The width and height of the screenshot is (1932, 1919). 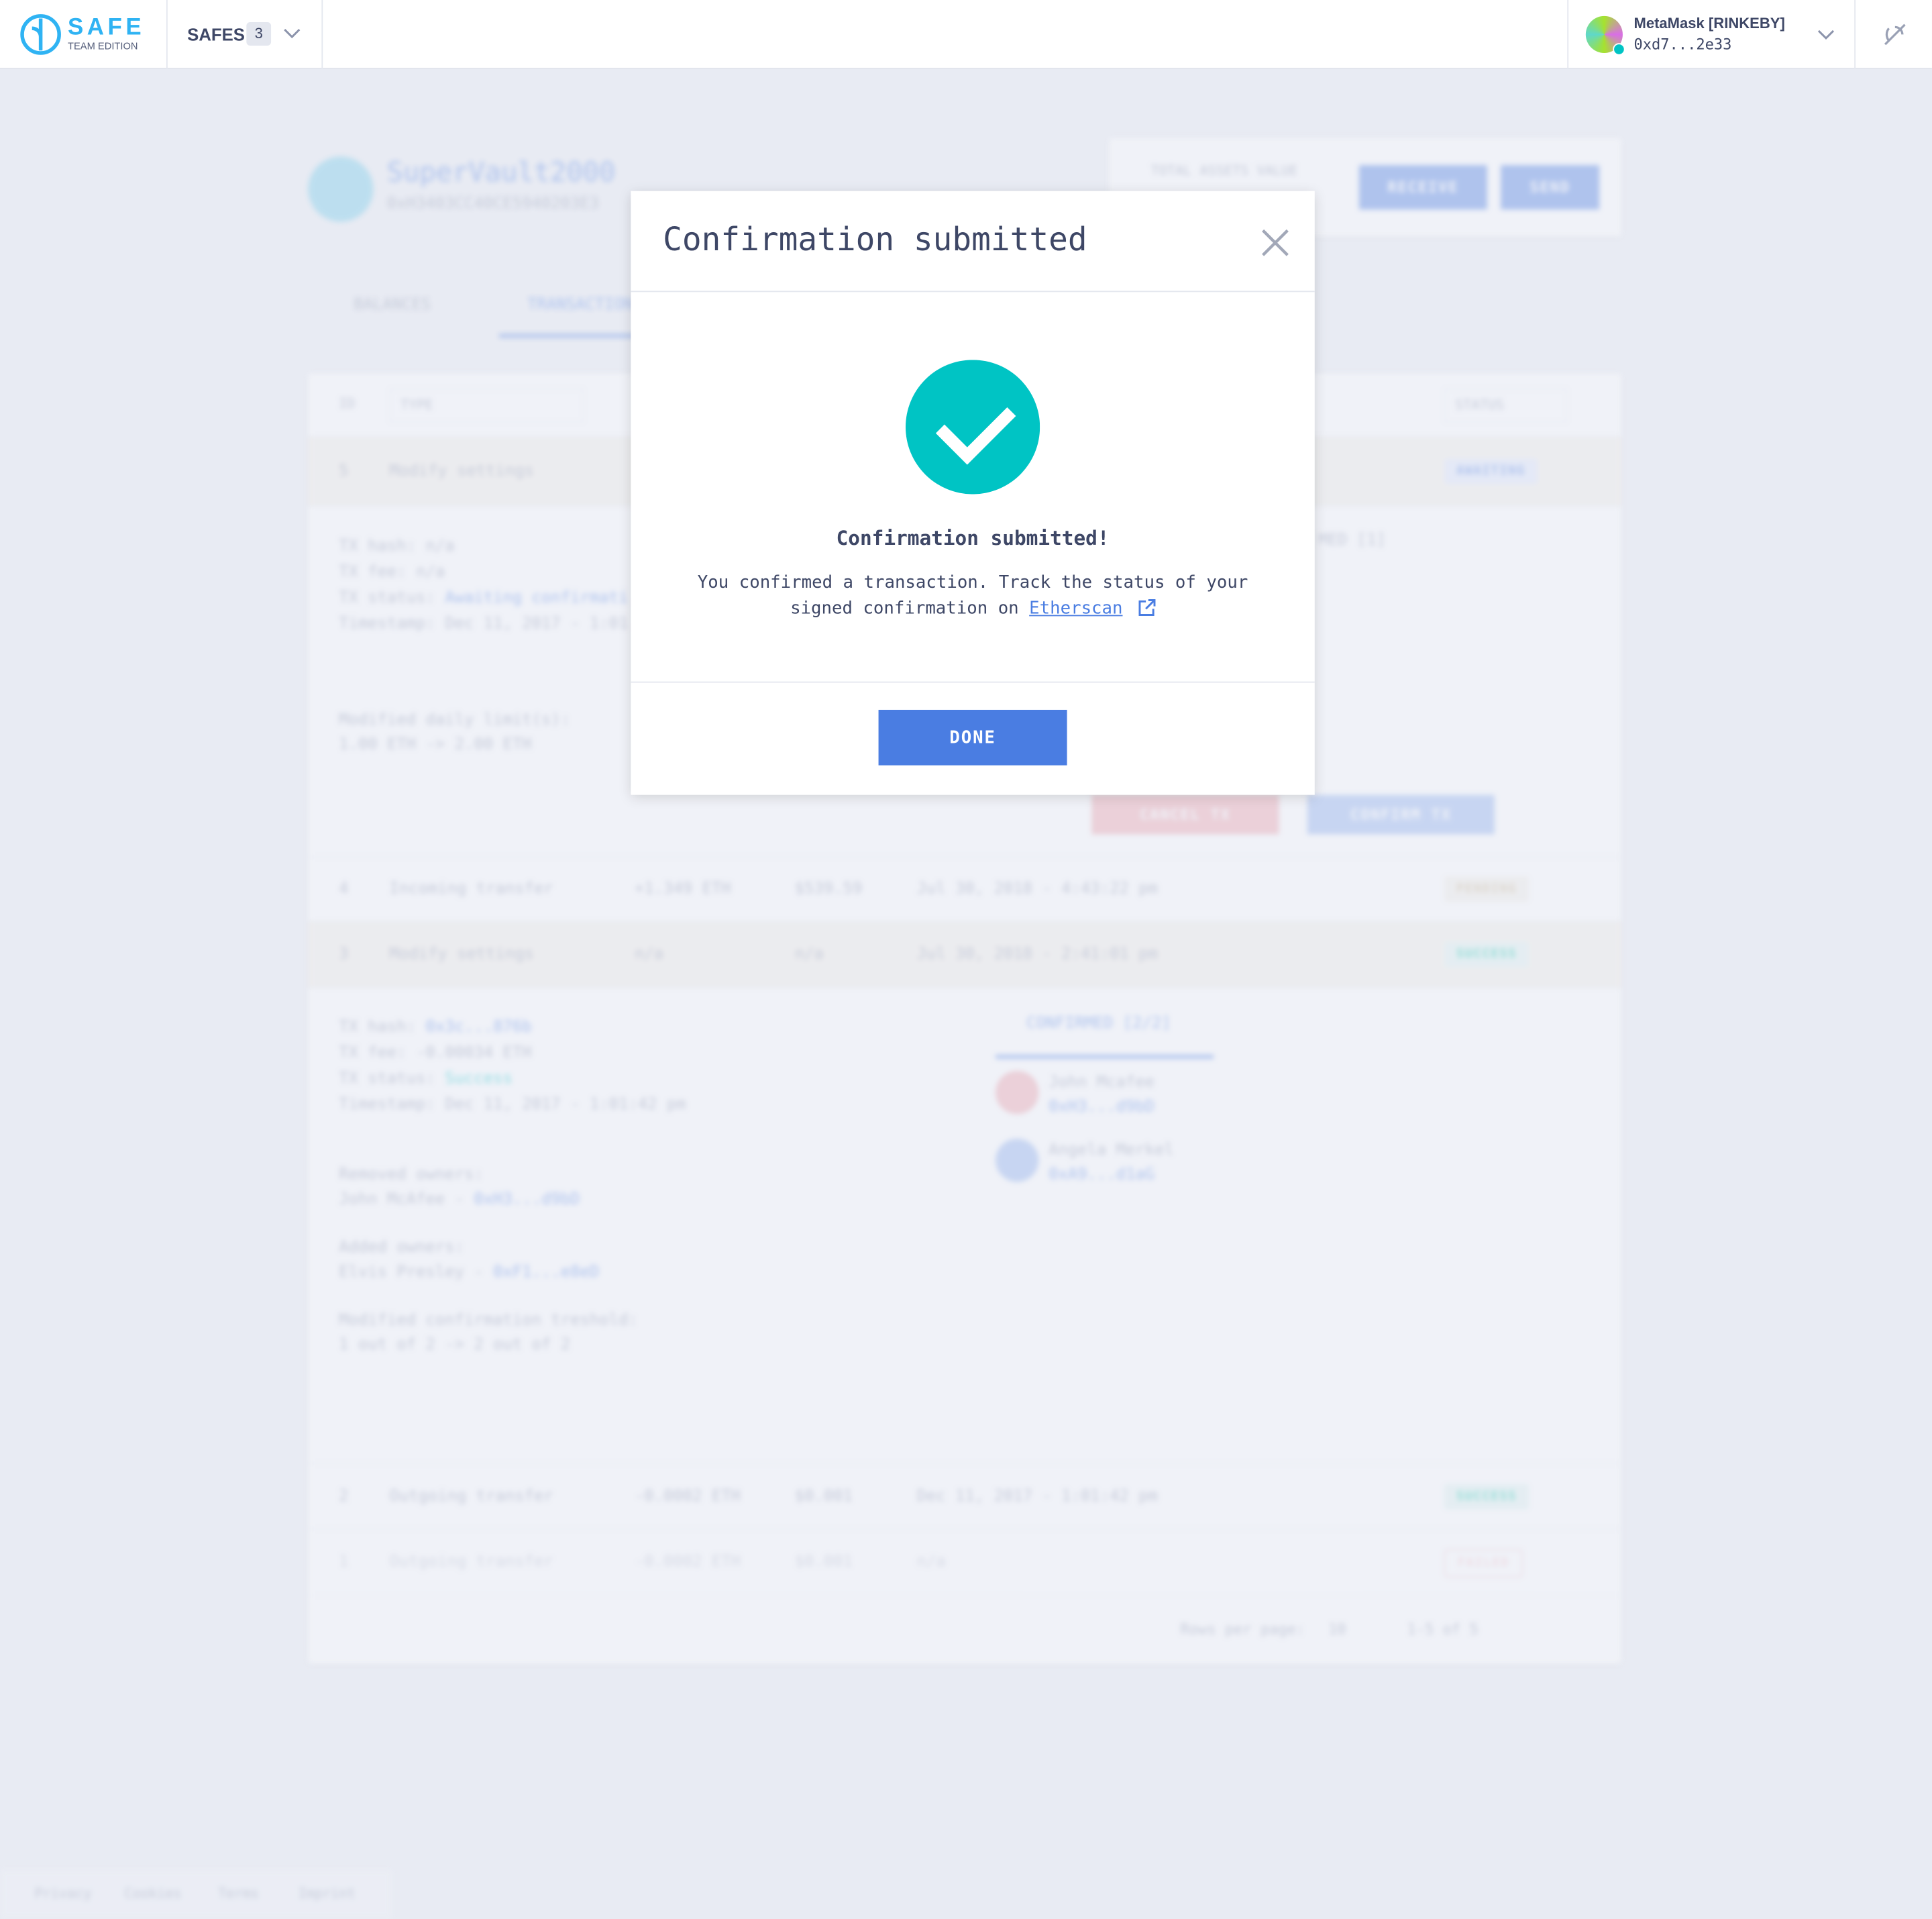 What do you see at coordinates (107, 28) in the screenshot?
I see `logo-text: SAFE` at bounding box center [107, 28].